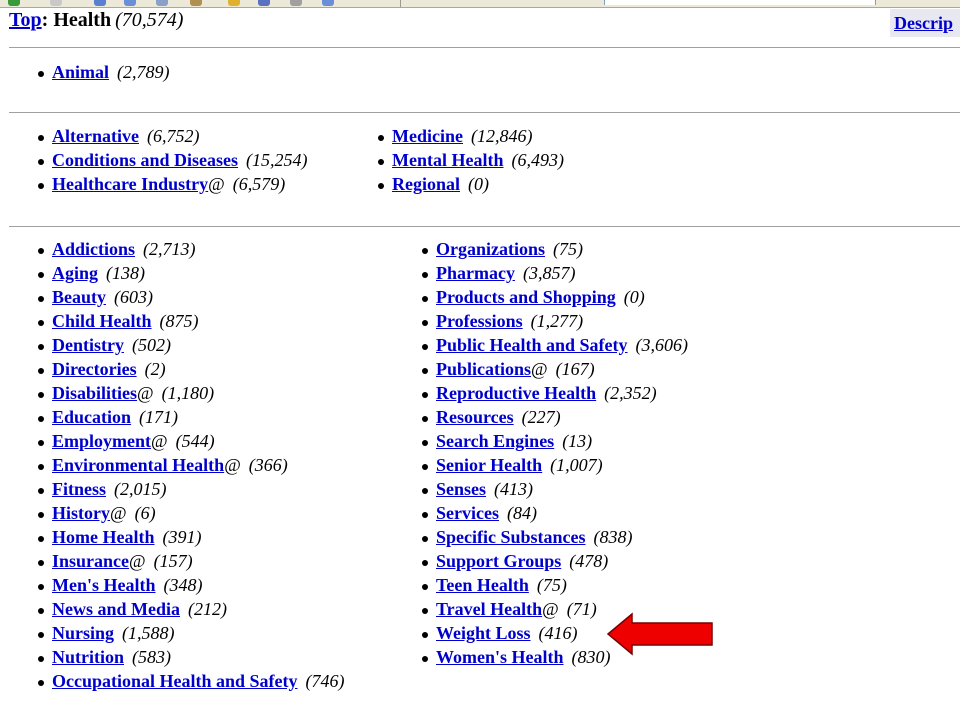 Image resolution: width=960 pixels, height=720 pixels. Describe the element at coordinates (94, 369) in the screenshot. I see `category-link: Directories` at that location.